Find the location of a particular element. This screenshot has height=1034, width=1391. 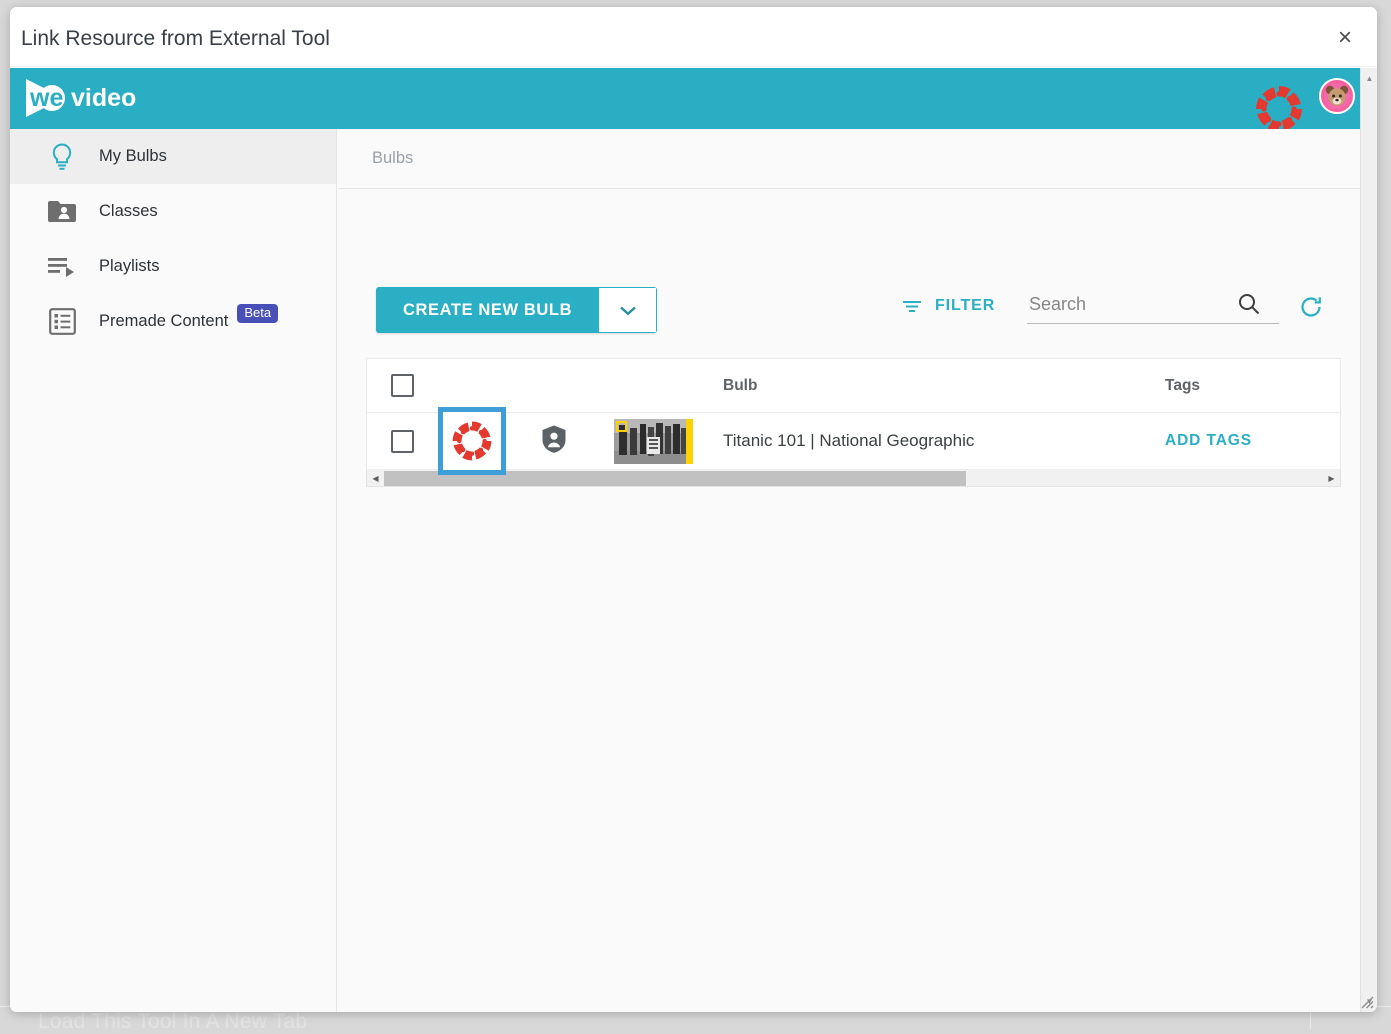

sidebar-item-playlists: Playlists is located at coordinates (173, 266).